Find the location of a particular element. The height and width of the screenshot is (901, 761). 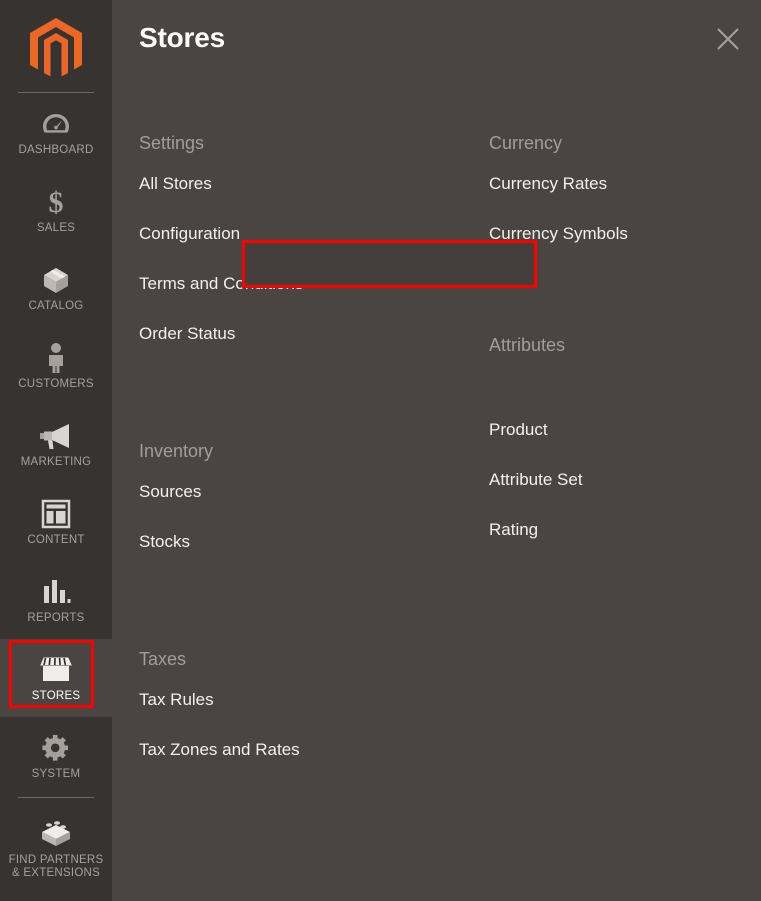

sidebar-item-system: SYSTEM is located at coordinates (56, 756).